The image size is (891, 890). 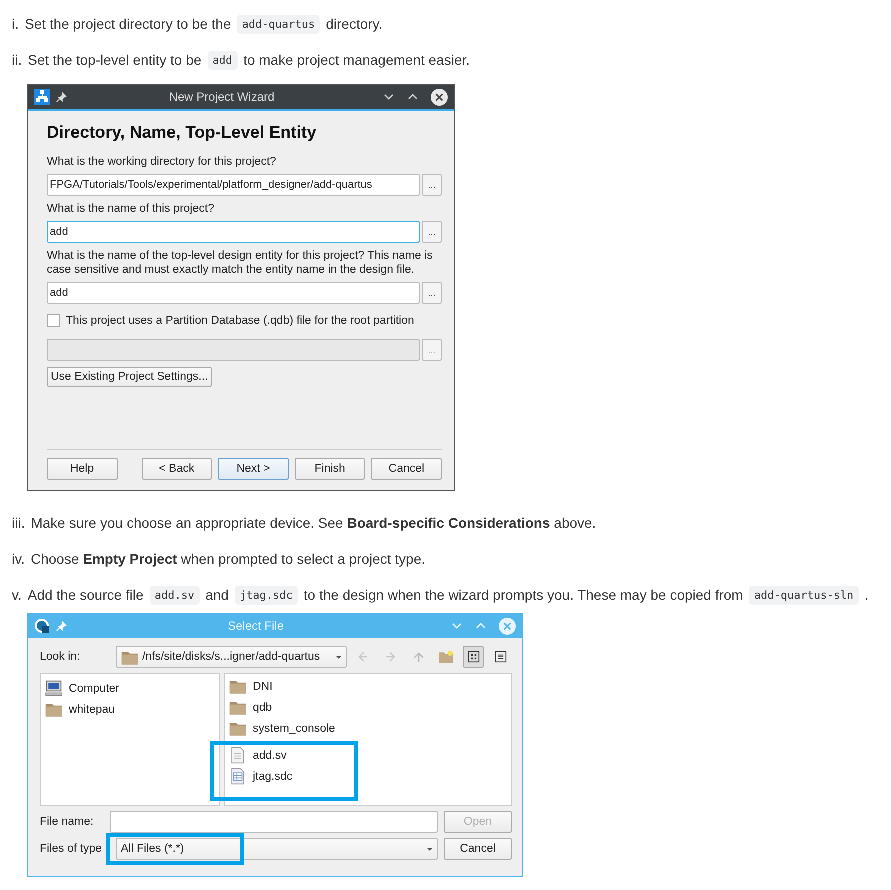 I want to click on checkbox, so click(x=53, y=320).